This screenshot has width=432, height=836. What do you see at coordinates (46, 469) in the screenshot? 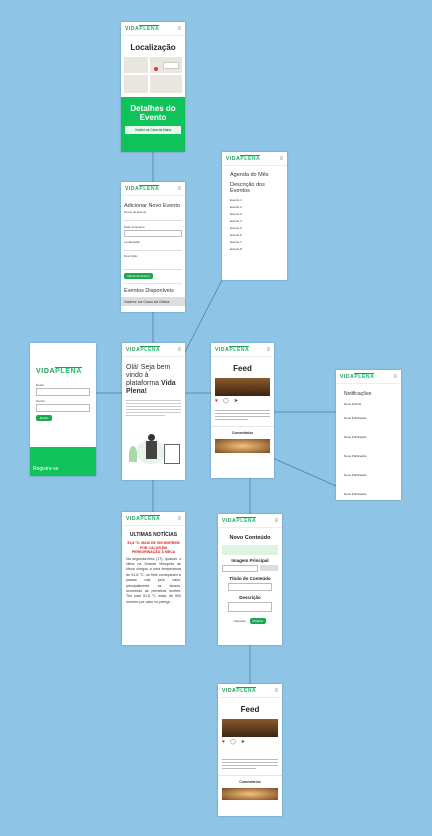
I see `register-link: Registre-se` at bounding box center [46, 469].